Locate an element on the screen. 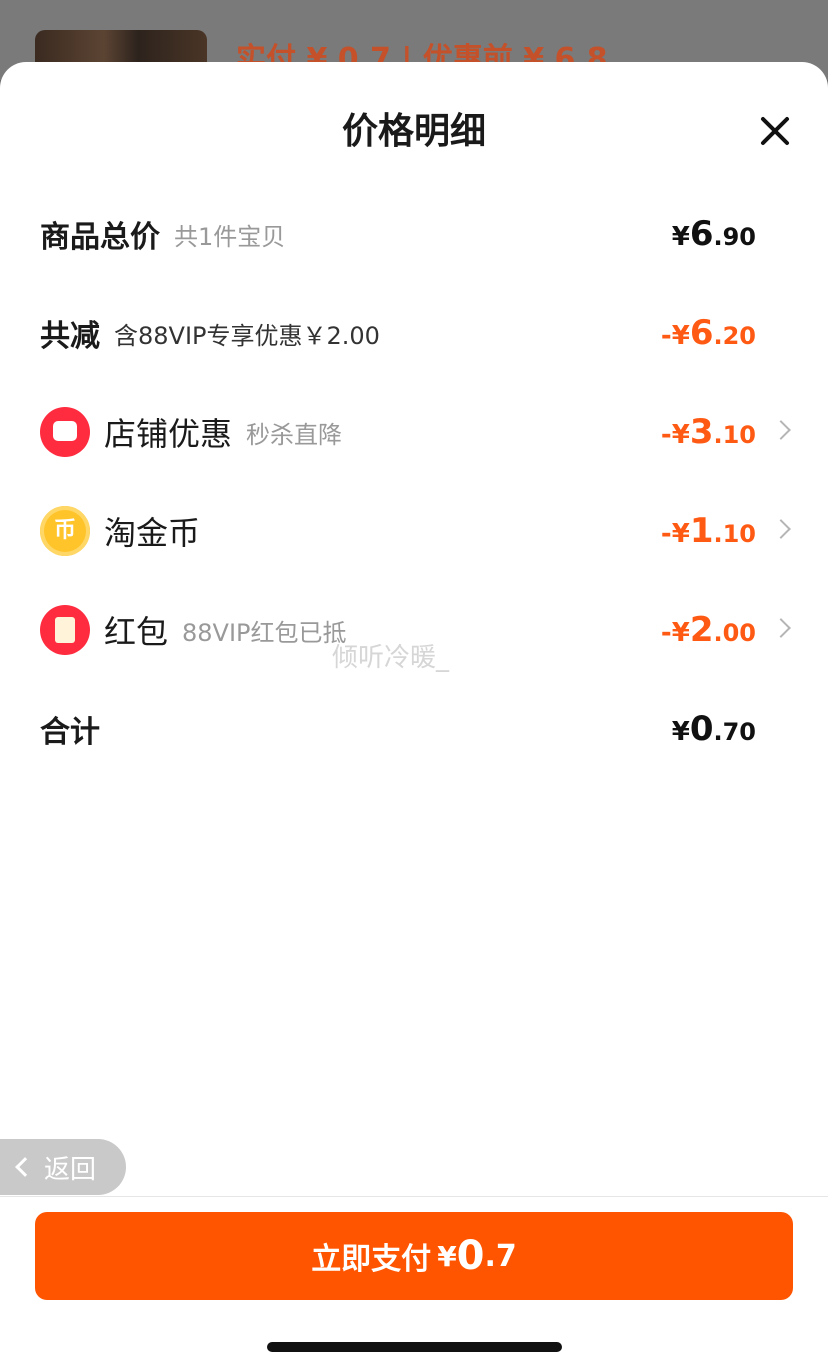  row-total-discount: 共减 含88VIP专享优惠￥2.00 -¥6.20 is located at coordinates (420, 333).